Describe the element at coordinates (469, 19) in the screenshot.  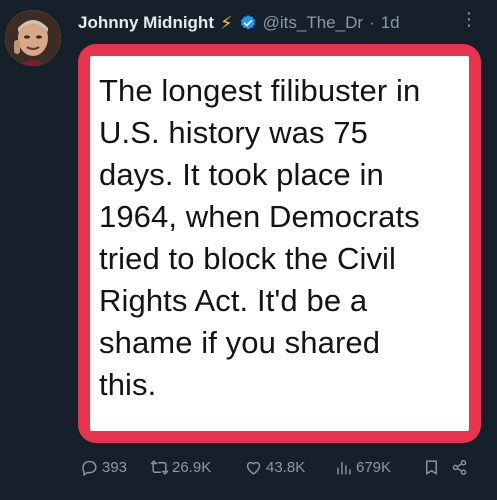
I see `more-options-icon: ⋮` at that location.